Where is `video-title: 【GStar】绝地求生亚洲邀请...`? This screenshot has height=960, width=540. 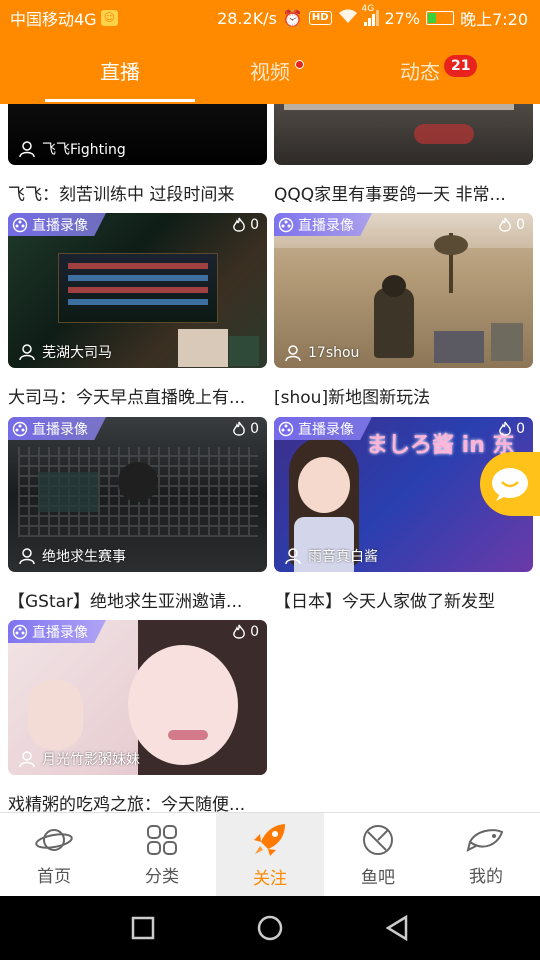
video-title: 【GStar】绝地求生亚洲邀请... is located at coordinates (125, 602).